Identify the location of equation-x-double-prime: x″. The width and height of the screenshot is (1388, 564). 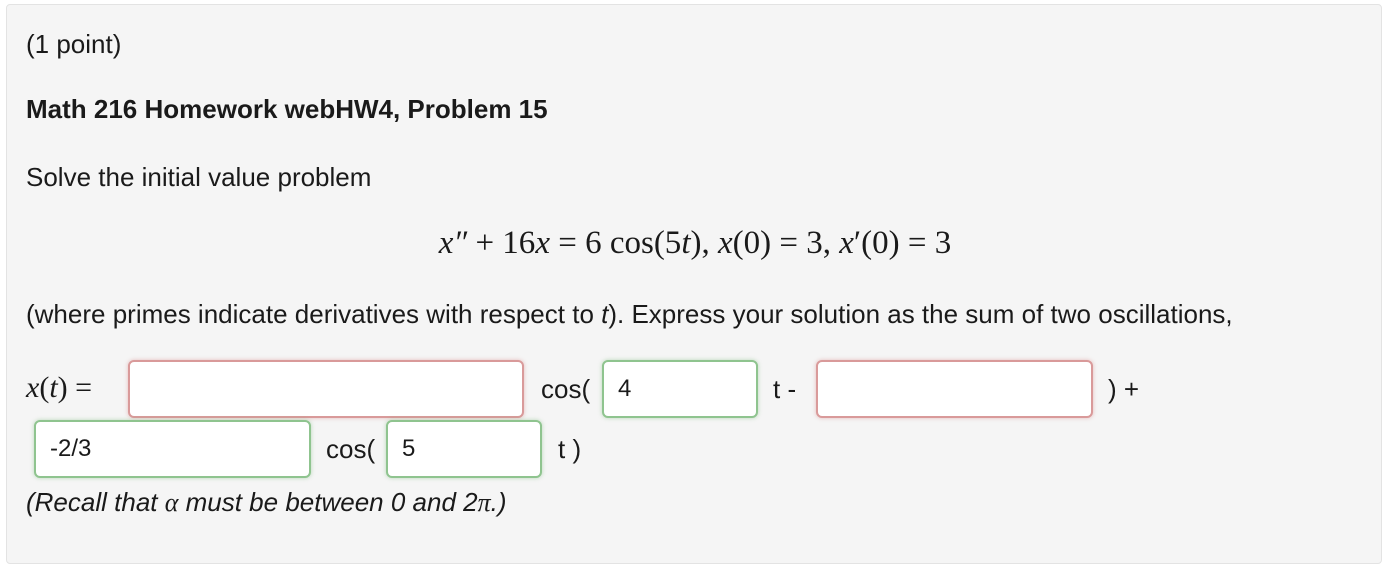
(453, 243).